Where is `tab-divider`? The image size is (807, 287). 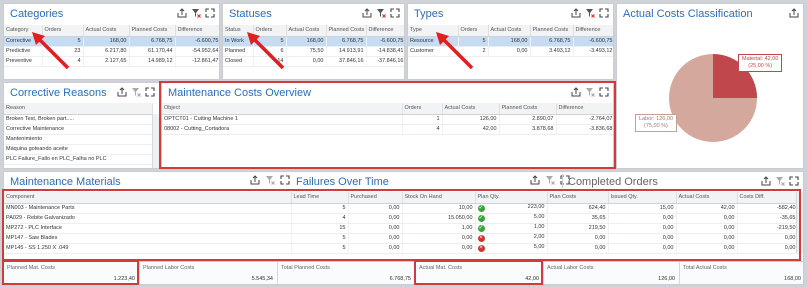 tab-divider is located at coordinates (562, 181).